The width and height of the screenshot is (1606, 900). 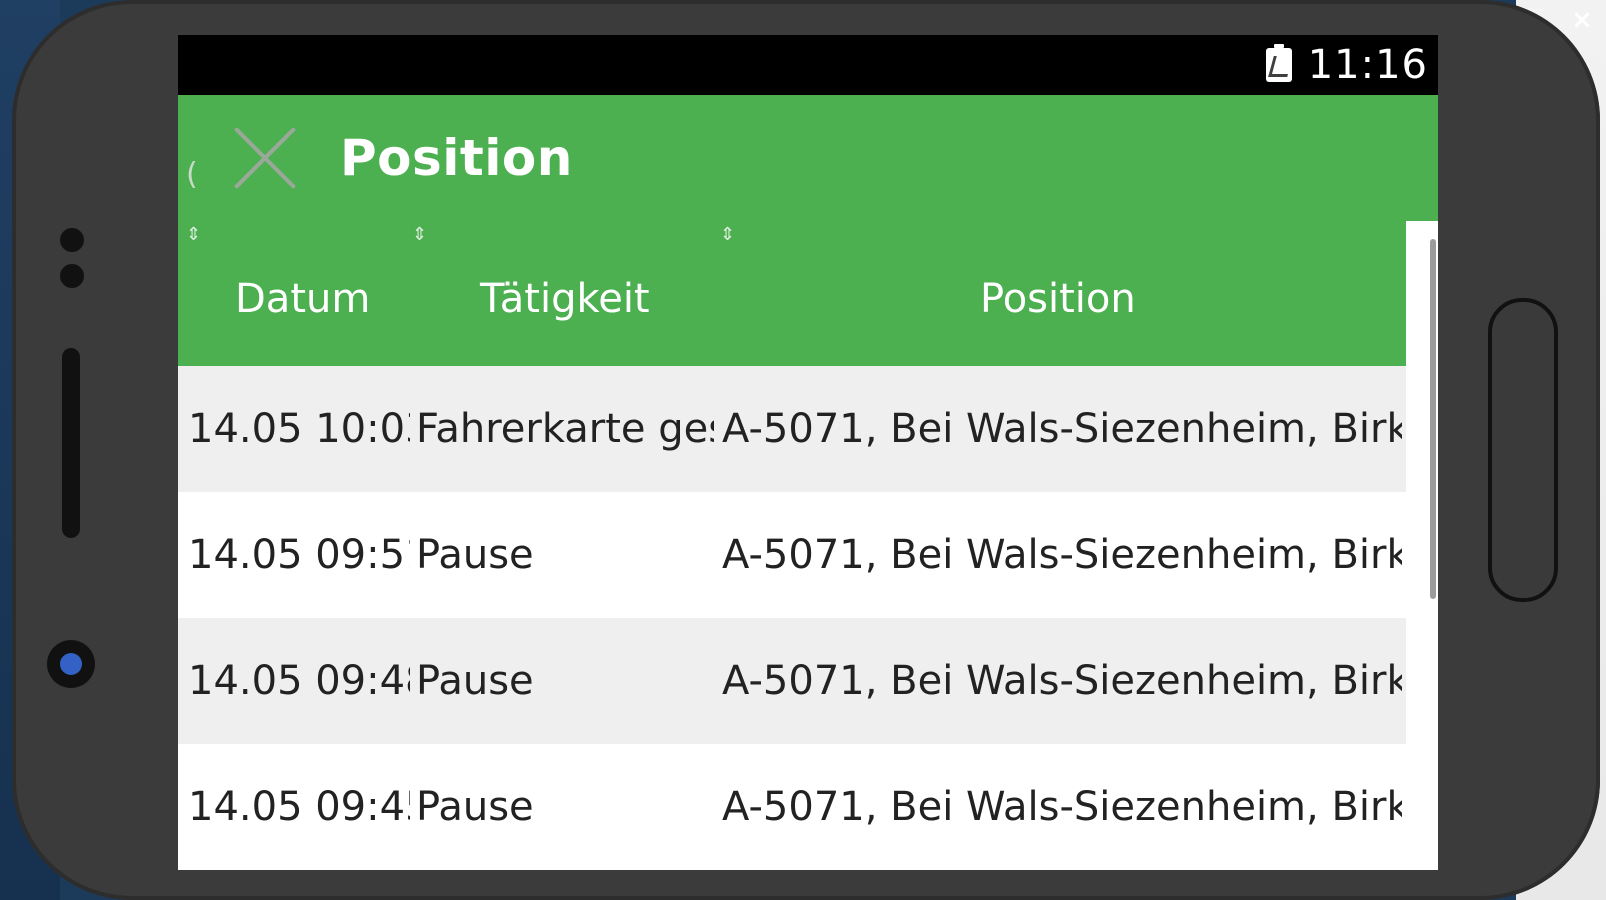 What do you see at coordinates (456, 158) in the screenshot?
I see `page-title: Position` at bounding box center [456, 158].